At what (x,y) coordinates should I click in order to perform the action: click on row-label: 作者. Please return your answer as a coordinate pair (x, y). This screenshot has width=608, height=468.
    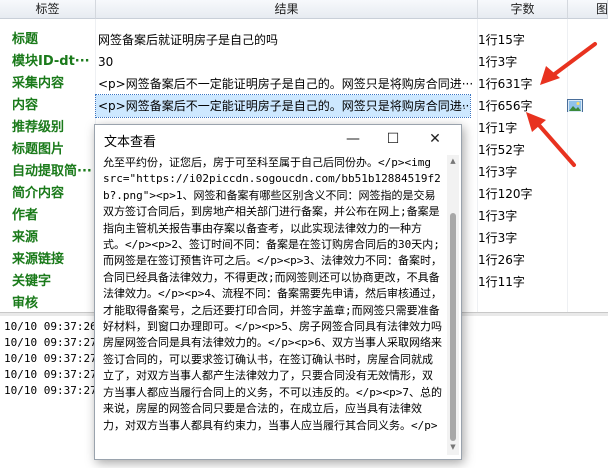
    Looking at the image, I should click on (25, 215).